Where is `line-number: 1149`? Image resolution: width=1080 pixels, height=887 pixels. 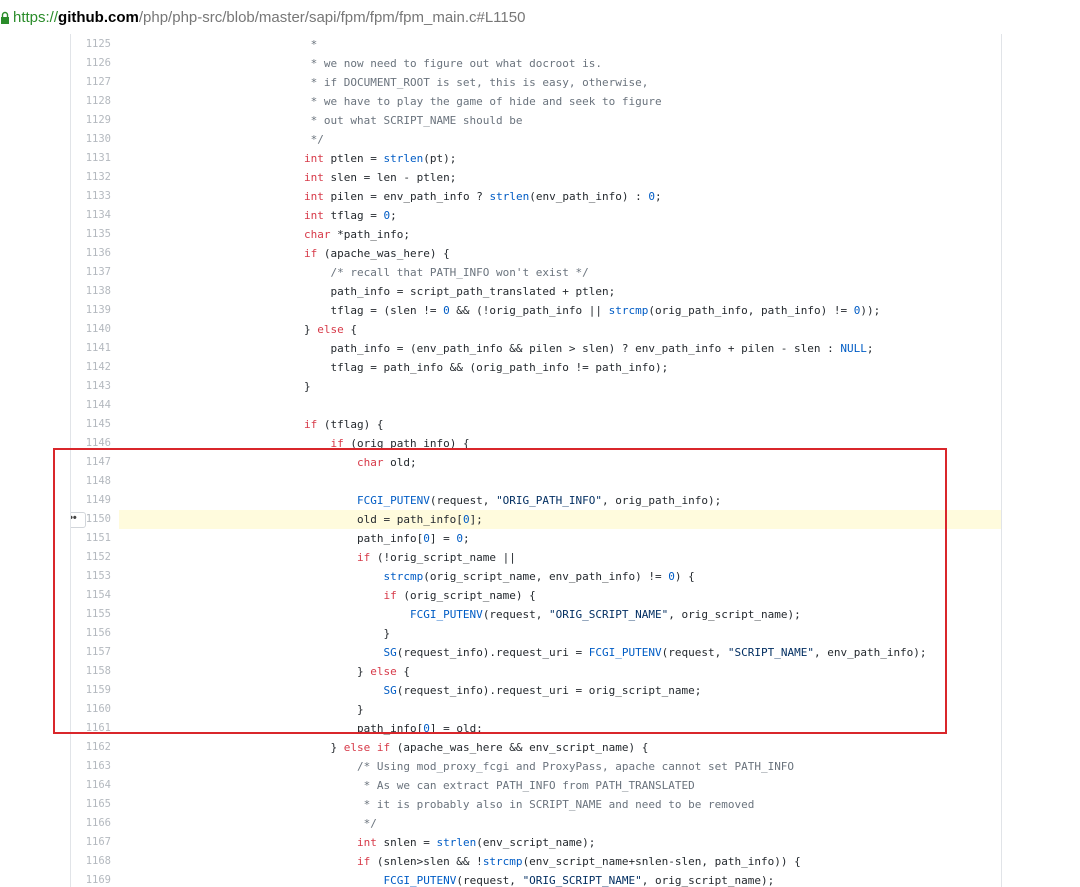
line-number: 1149 is located at coordinates (91, 500).